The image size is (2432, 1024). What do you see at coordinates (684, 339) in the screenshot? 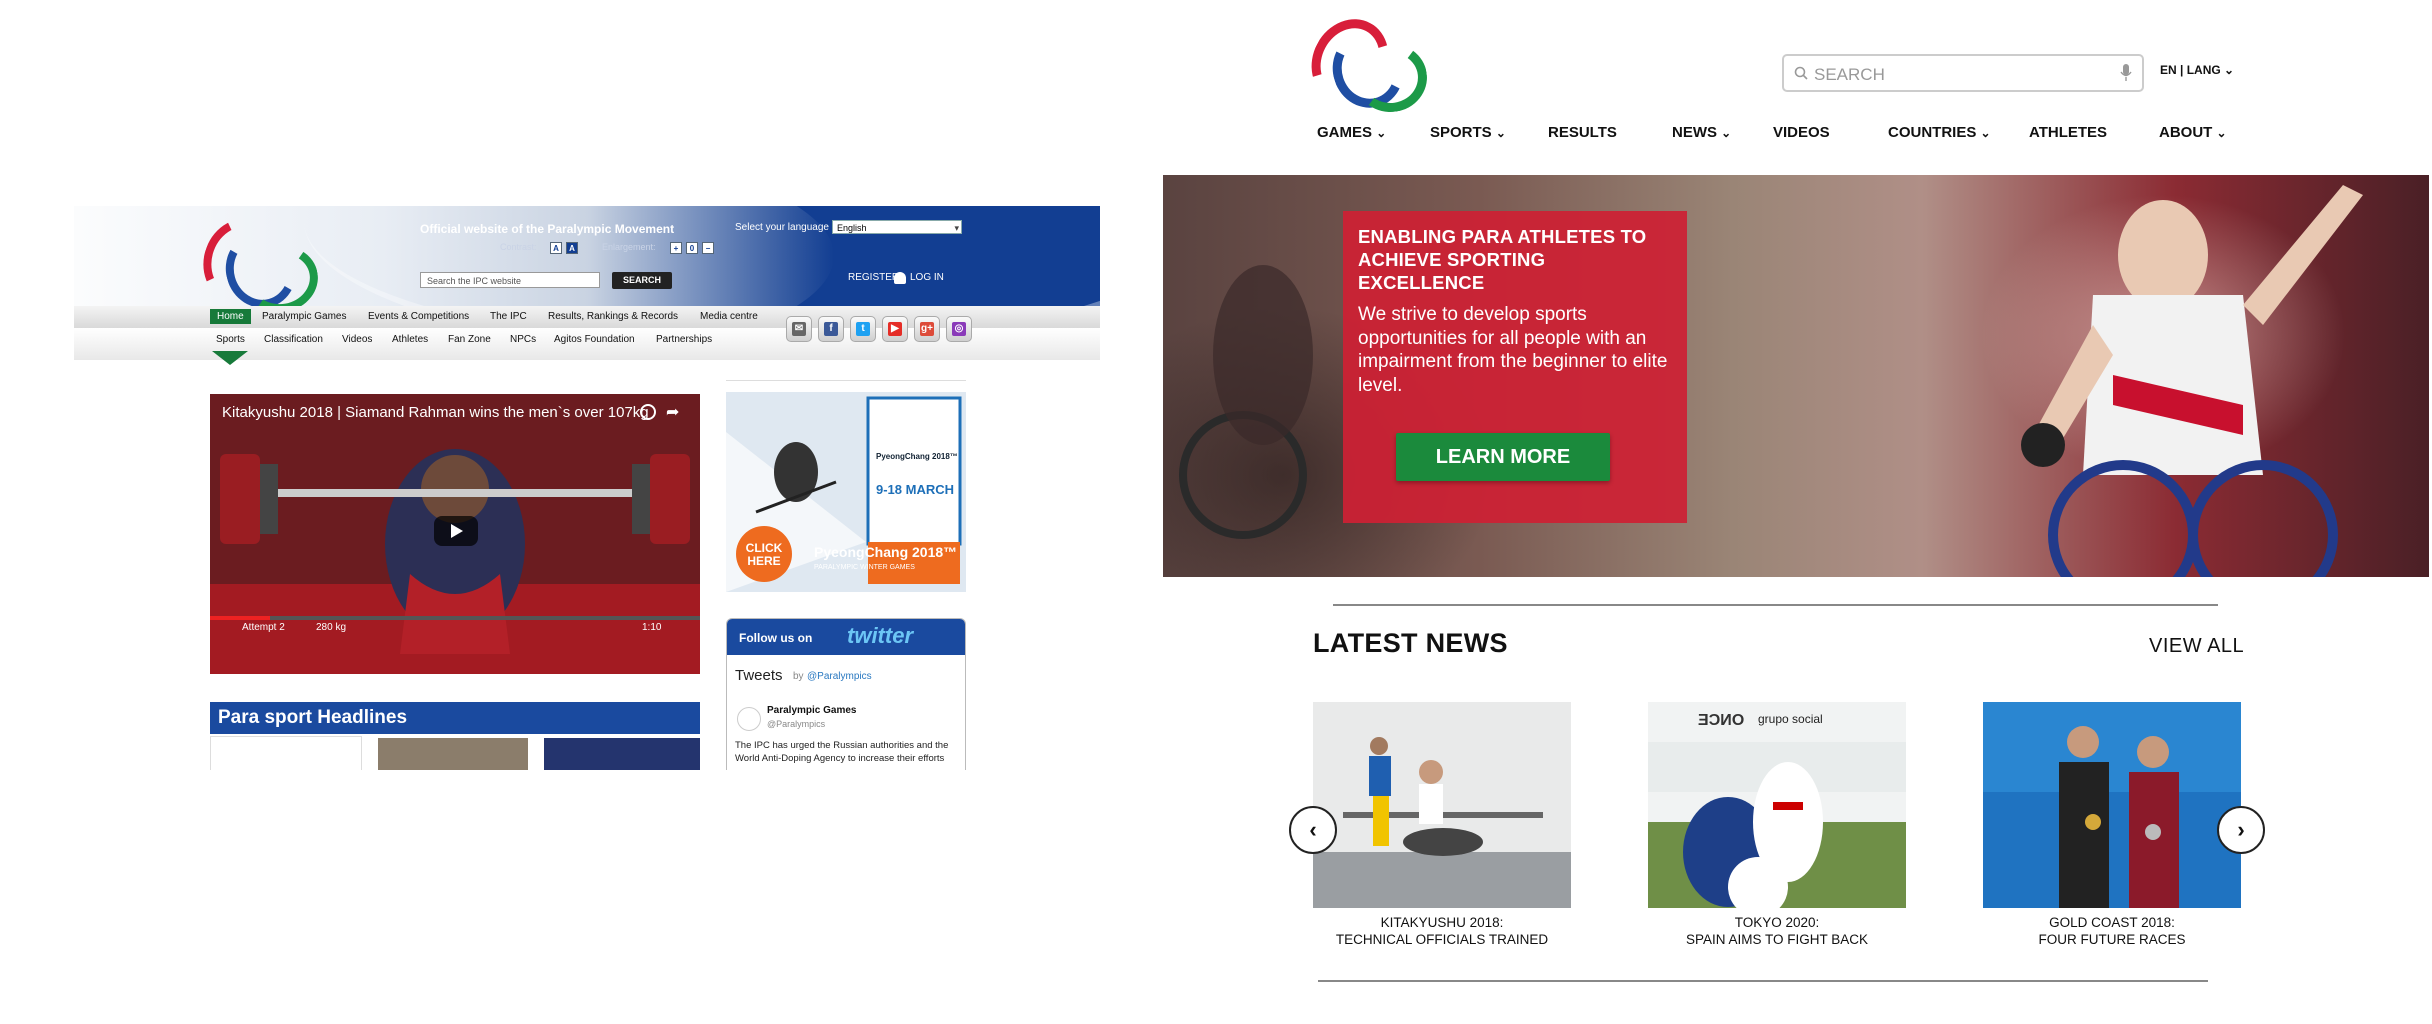
I see `nav-partnerships: Partnerships` at bounding box center [684, 339].